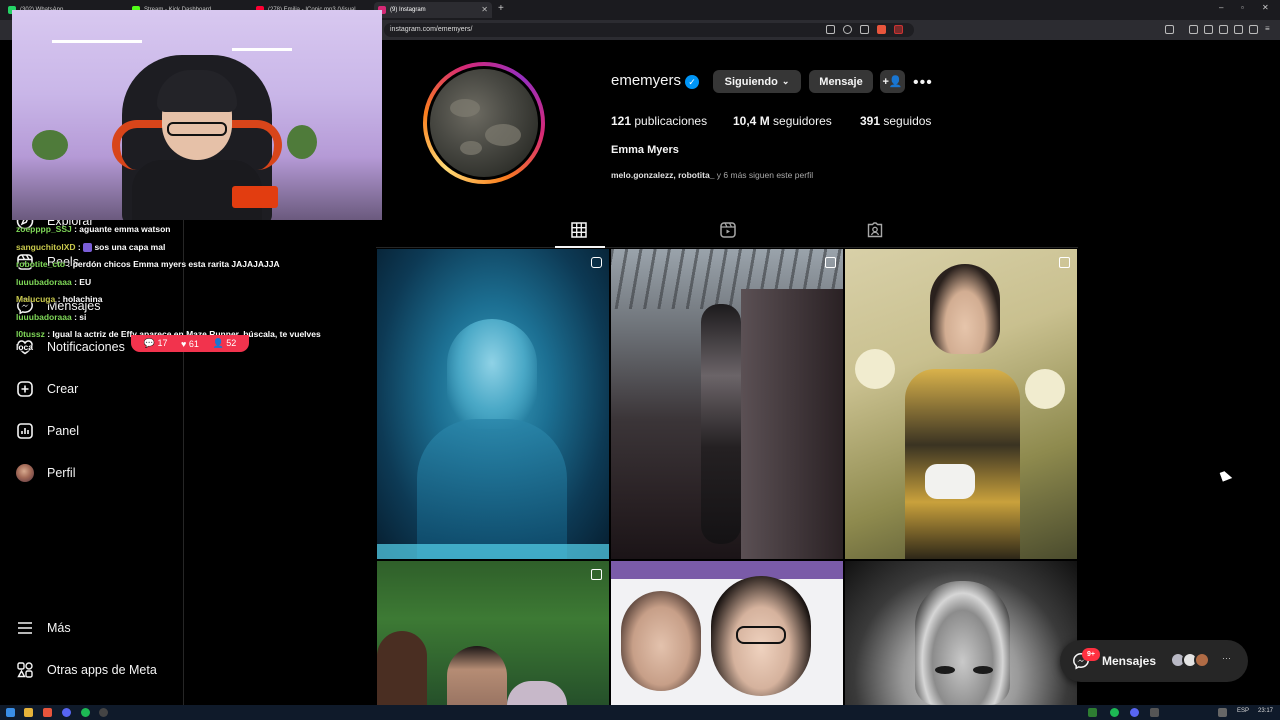 This screenshot has height=720, width=1280. I want to click on avatar-border, so click(484, 123).